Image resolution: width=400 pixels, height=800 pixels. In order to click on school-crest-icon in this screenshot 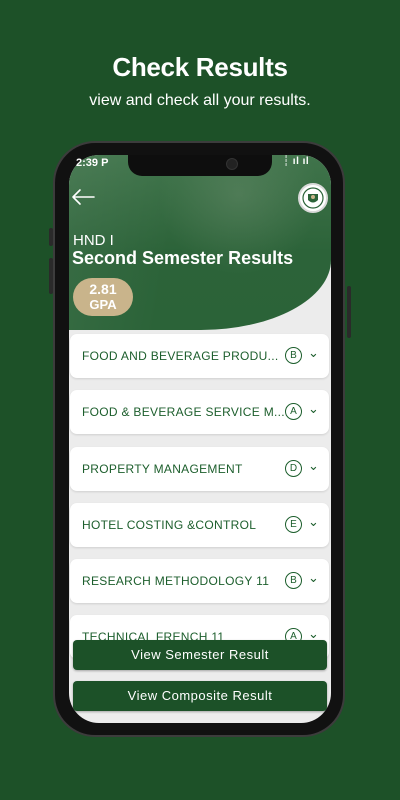, I will do `click(313, 198)`.